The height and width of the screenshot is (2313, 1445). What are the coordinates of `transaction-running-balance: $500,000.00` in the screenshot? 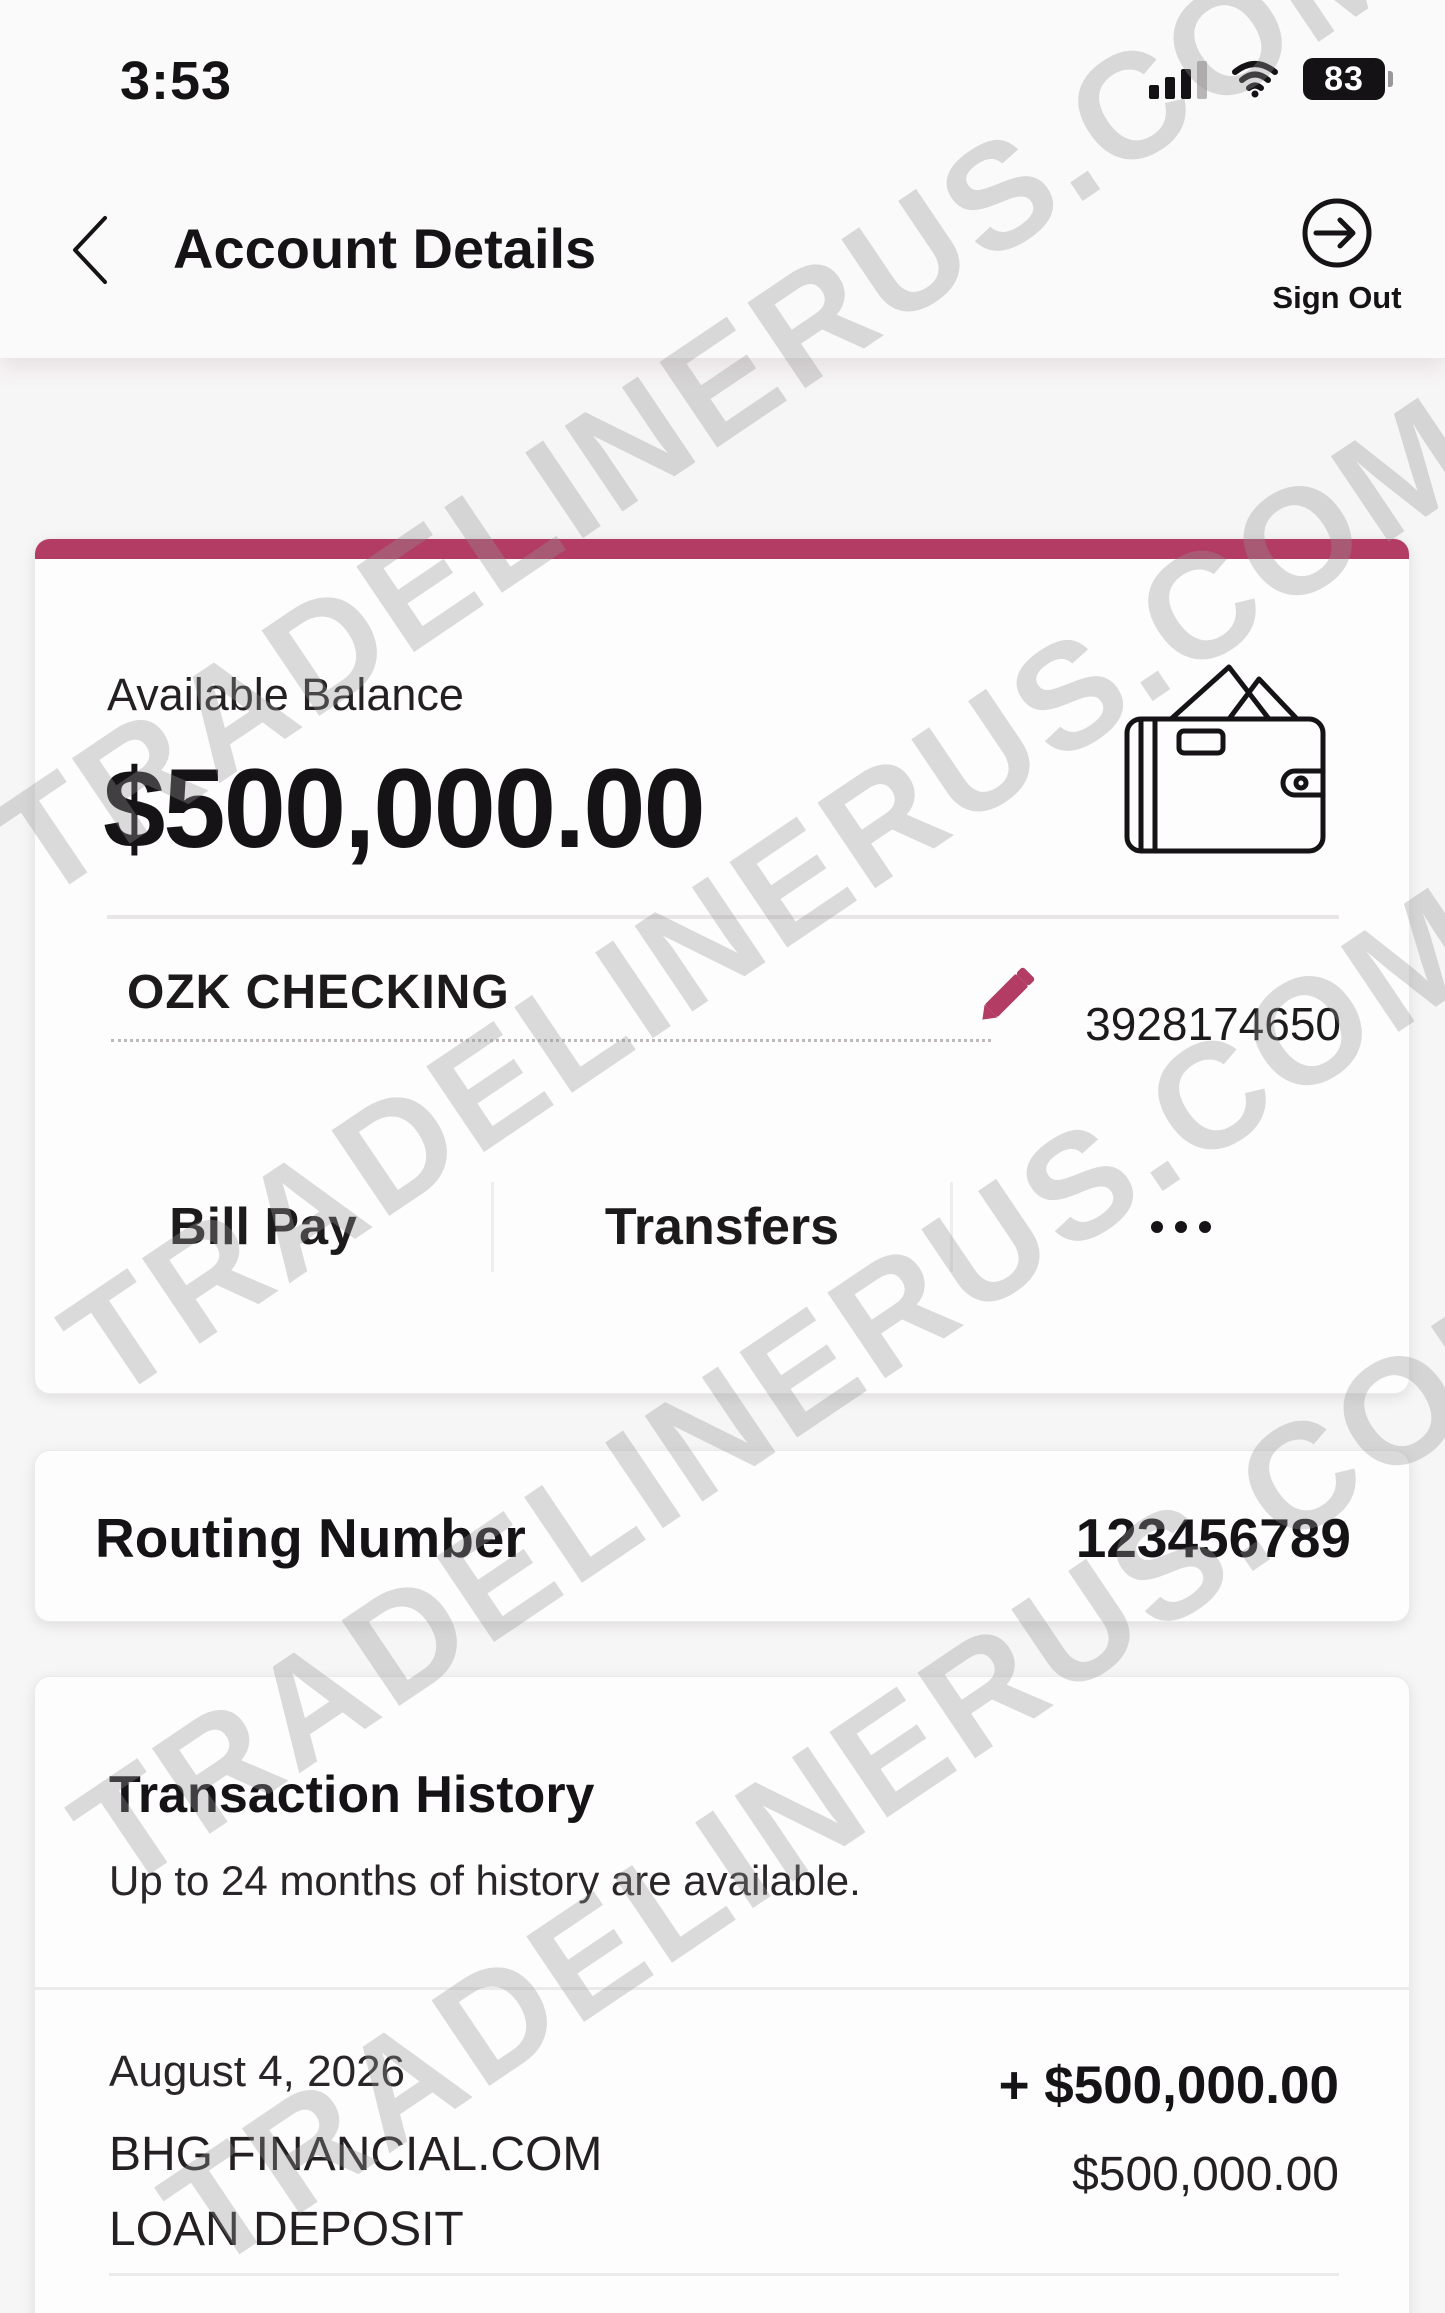 It's located at (1205, 2174).